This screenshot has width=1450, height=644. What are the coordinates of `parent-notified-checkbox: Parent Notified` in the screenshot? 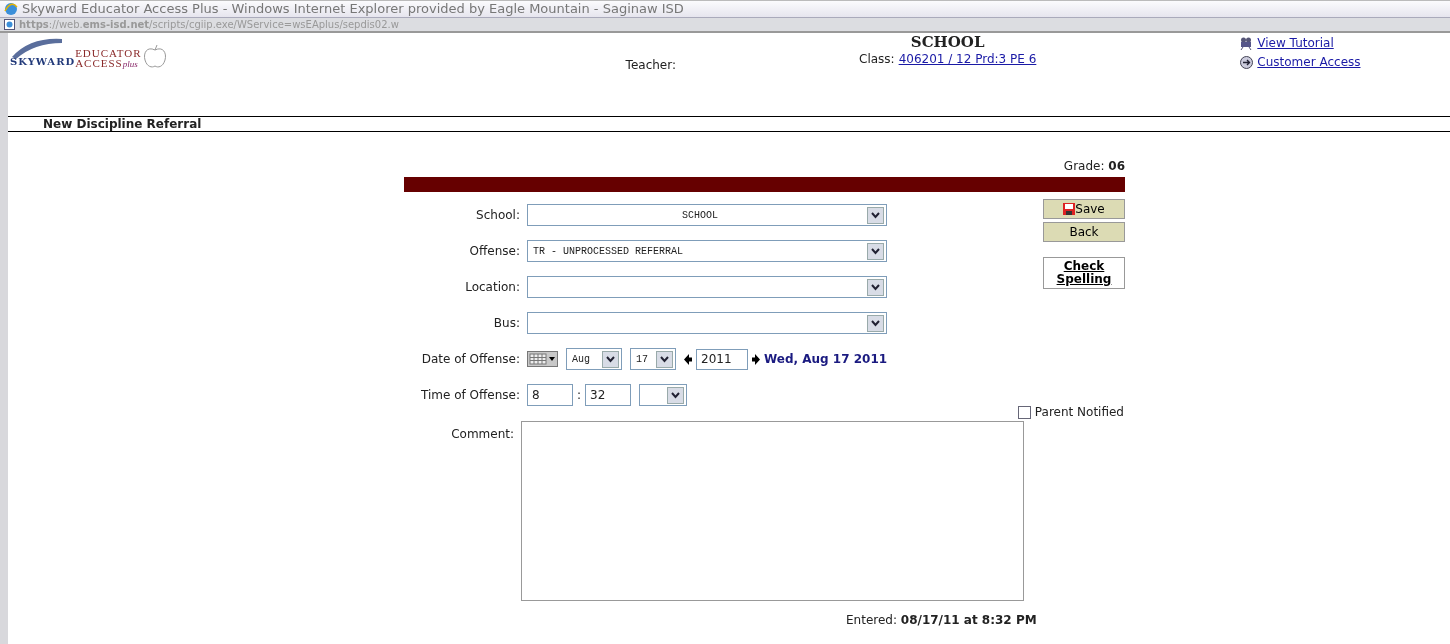 It's located at (1070, 412).